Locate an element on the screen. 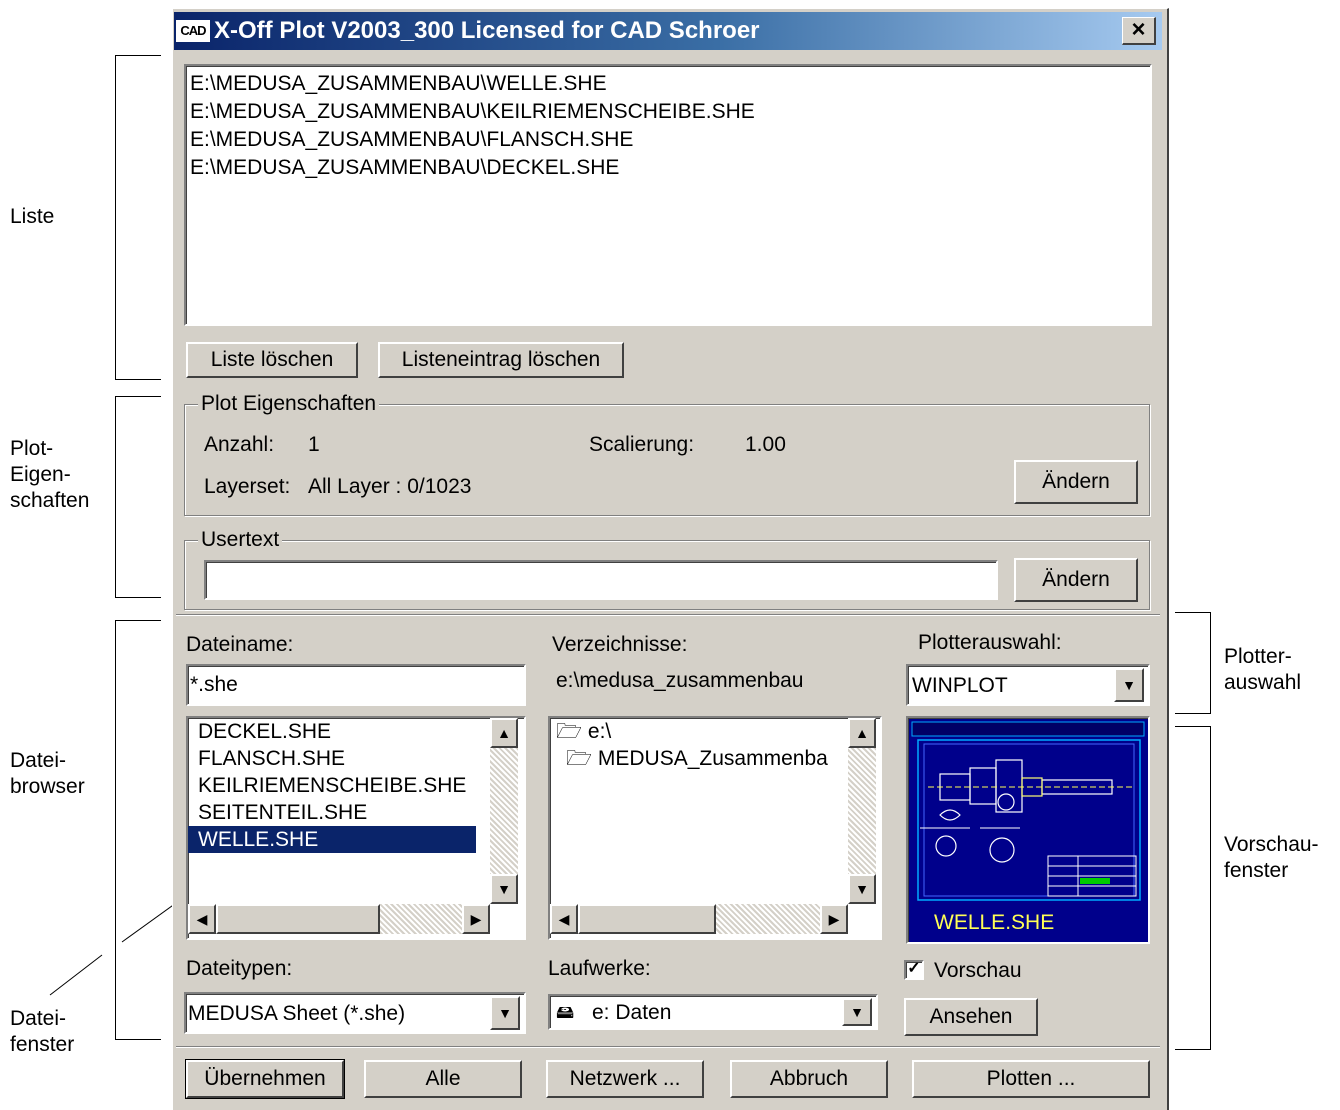 The width and height of the screenshot is (1340, 1110). file-list-scroll-up: ▲ is located at coordinates (504, 733).